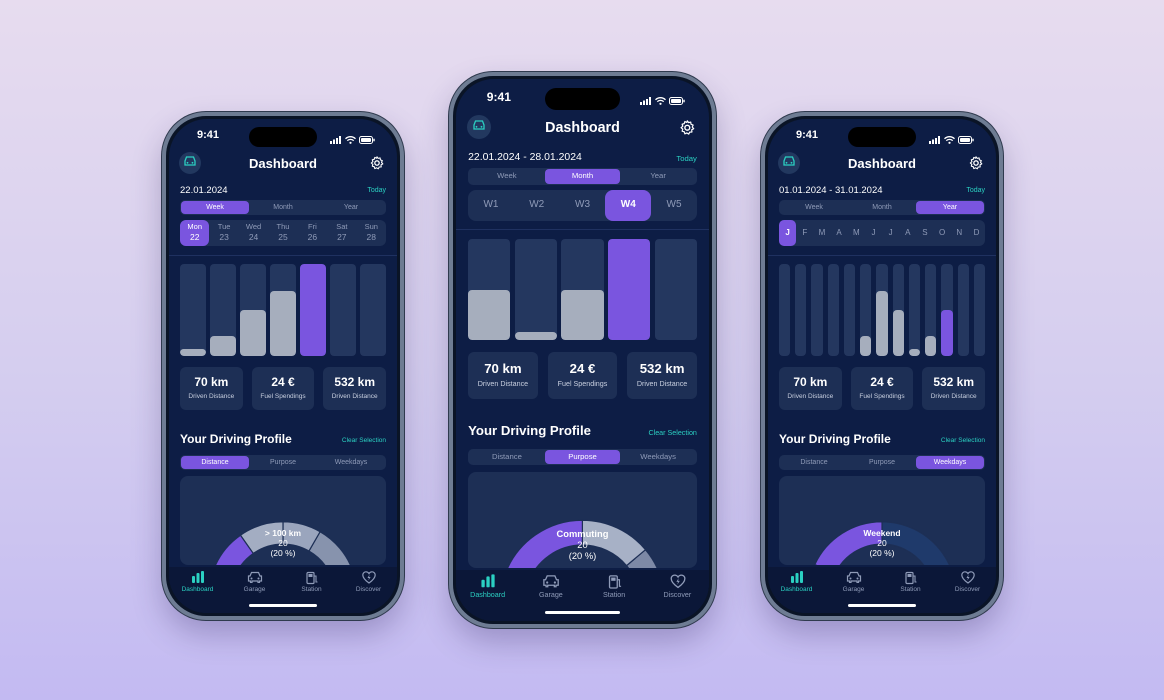 The image size is (1164, 700). Describe the element at coordinates (282, 233) in the screenshot. I see `day-thu: Thu 25` at that location.